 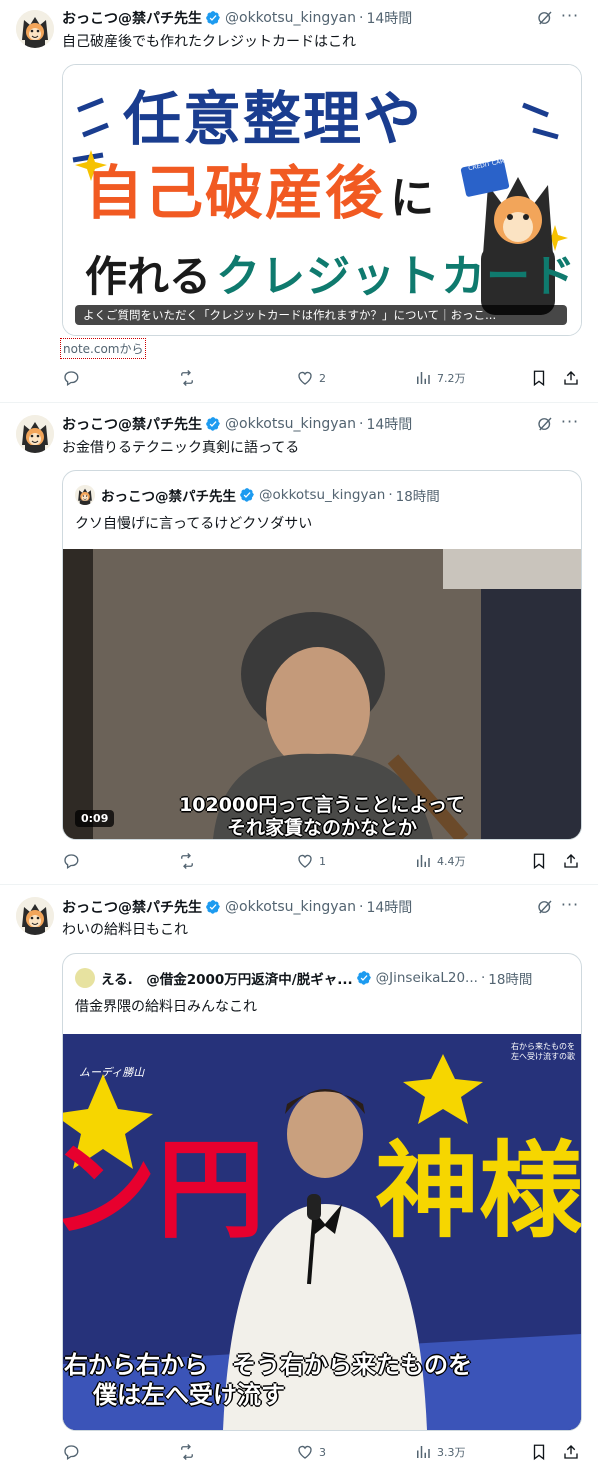 What do you see at coordinates (322, 805) in the screenshot?
I see `video-subtitle-1: 102000円って言うことによって` at bounding box center [322, 805].